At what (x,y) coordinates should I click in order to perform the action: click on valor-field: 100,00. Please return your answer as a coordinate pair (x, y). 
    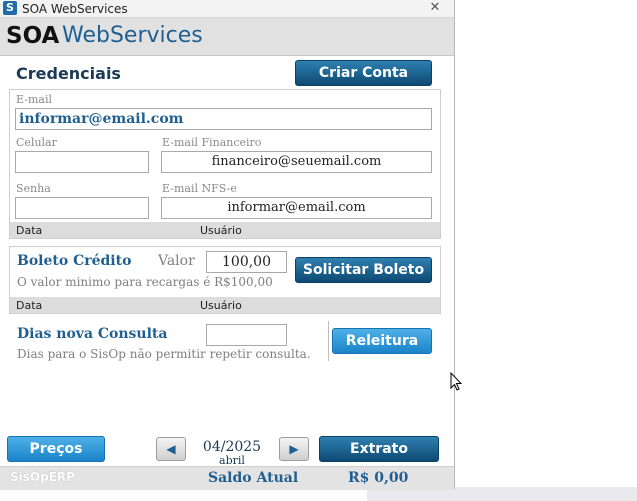
    Looking at the image, I should click on (246, 262).